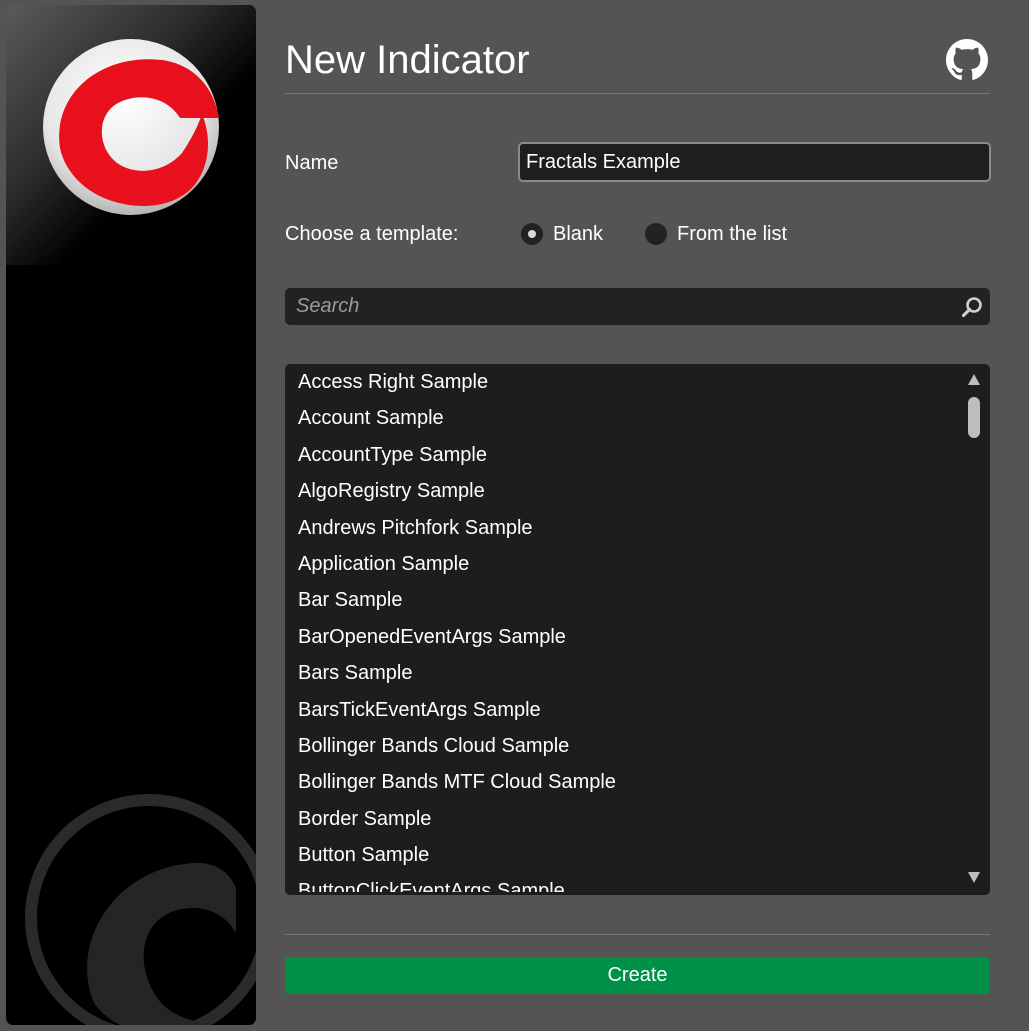 This screenshot has height=1031, width=1029. What do you see at coordinates (131, 127) in the screenshot?
I see `cbot-logo-icon` at bounding box center [131, 127].